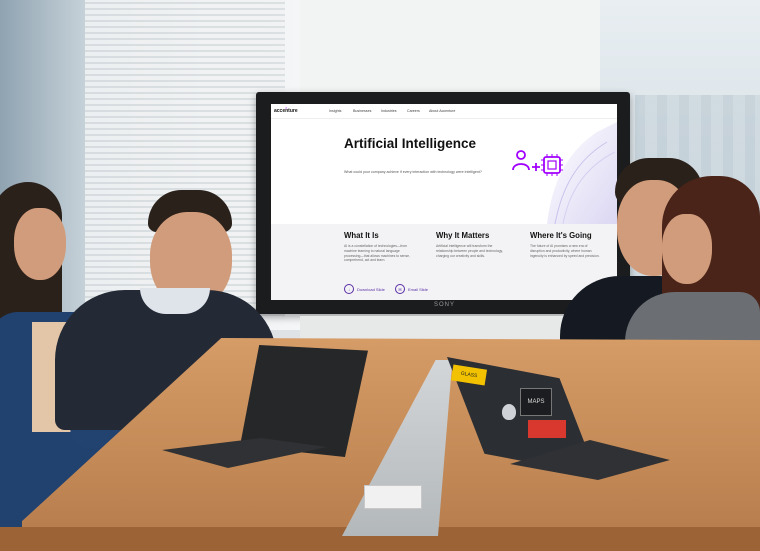  What do you see at coordinates (389, 111) in the screenshot?
I see `nav-item-industries: Industries` at bounding box center [389, 111].